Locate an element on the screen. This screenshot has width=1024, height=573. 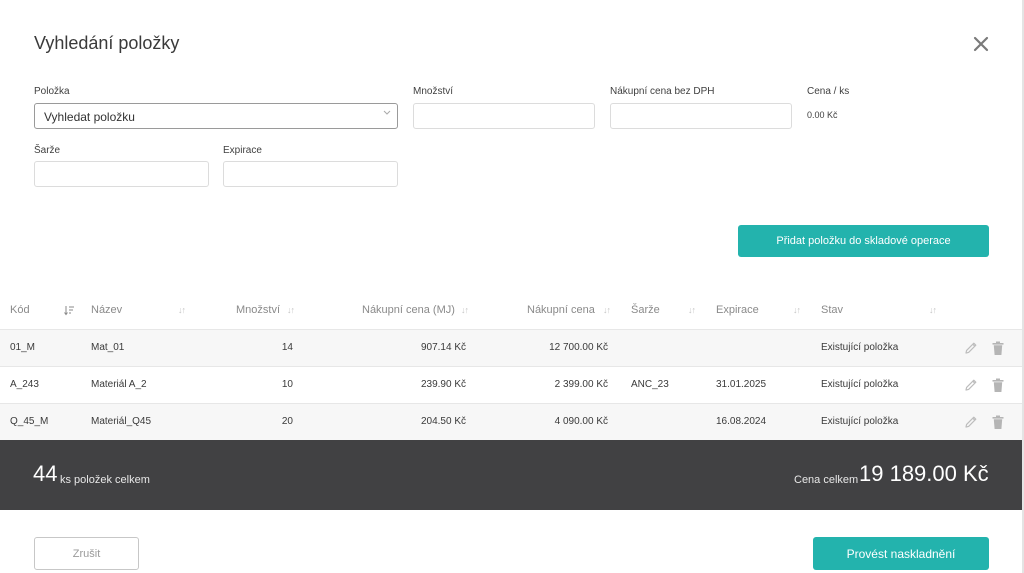
column-header-quantity: Množství is located at coordinates (258, 310).